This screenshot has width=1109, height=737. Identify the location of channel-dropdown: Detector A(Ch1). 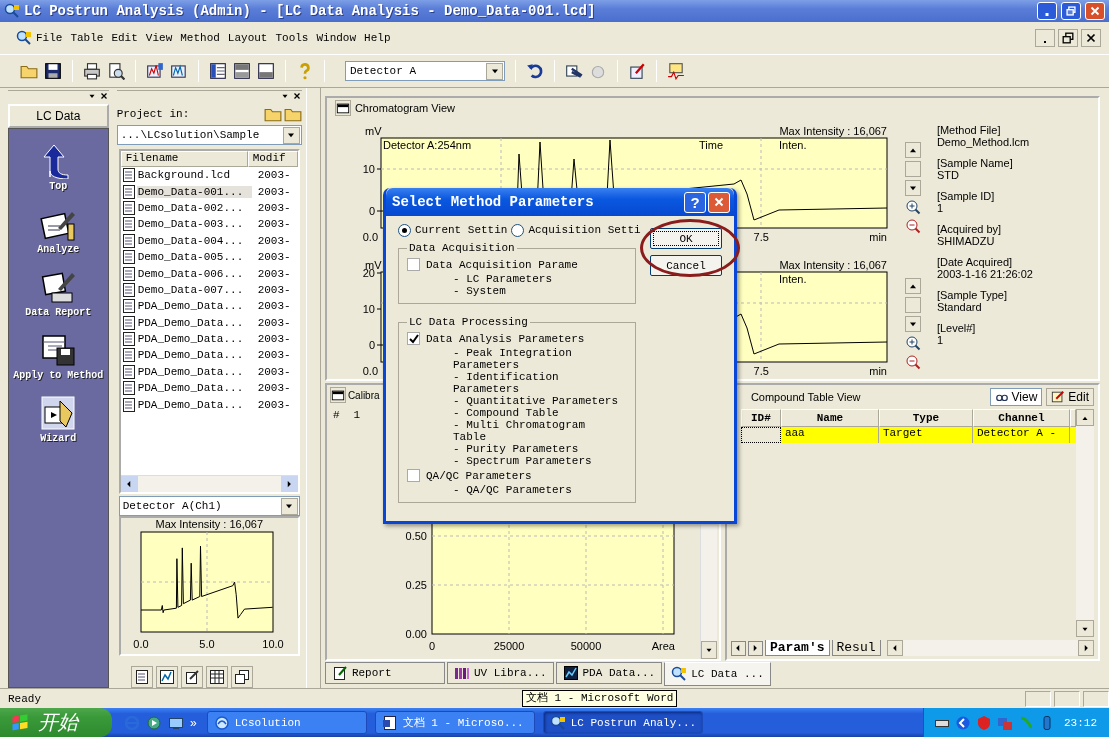
(209, 506).